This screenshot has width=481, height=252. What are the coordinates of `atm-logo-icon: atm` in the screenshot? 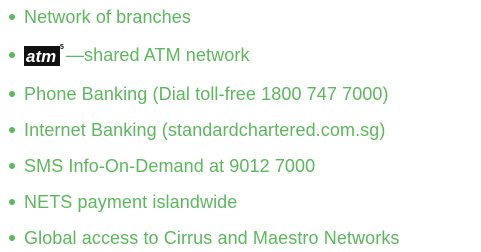 It's located at (42, 56).